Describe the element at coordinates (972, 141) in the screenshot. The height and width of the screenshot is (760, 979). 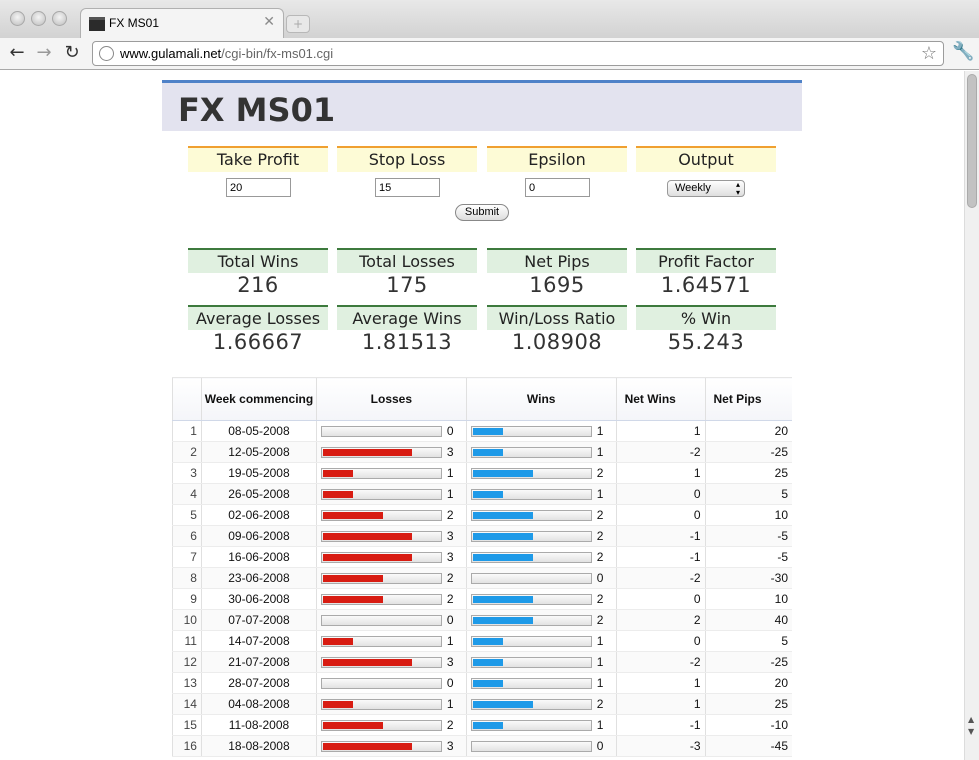
I see `scroll-thumb` at that location.